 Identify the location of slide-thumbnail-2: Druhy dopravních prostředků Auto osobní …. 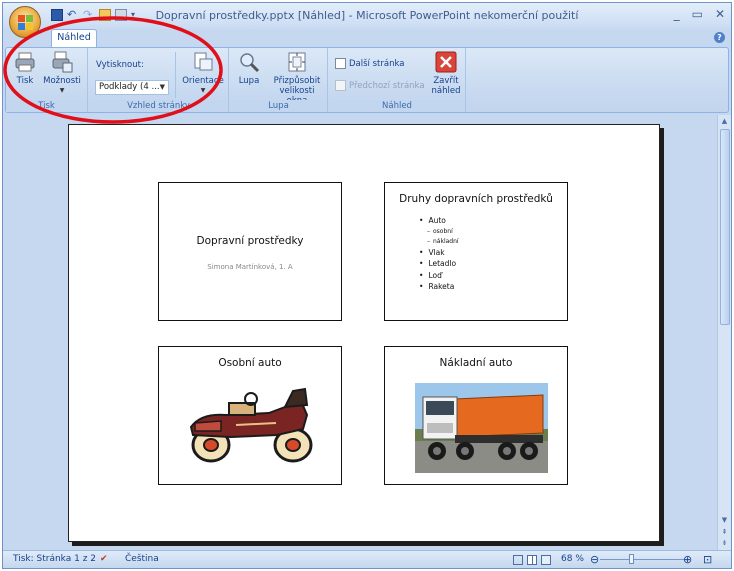
(476, 251).